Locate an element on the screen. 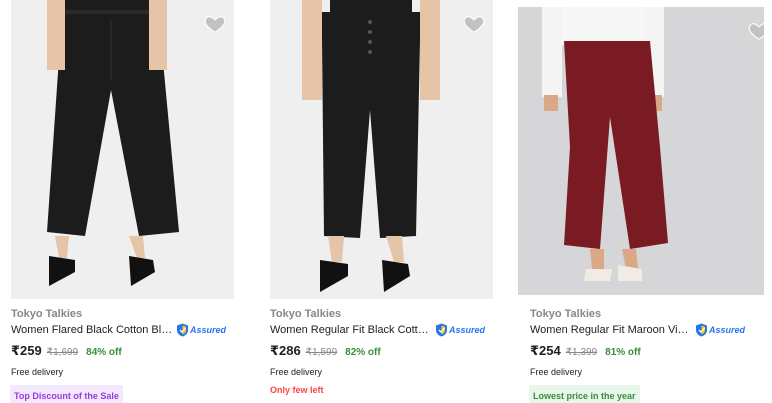 The height and width of the screenshot is (403, 772). original-price: ₹1,599 is located at coordinates (321, 352).